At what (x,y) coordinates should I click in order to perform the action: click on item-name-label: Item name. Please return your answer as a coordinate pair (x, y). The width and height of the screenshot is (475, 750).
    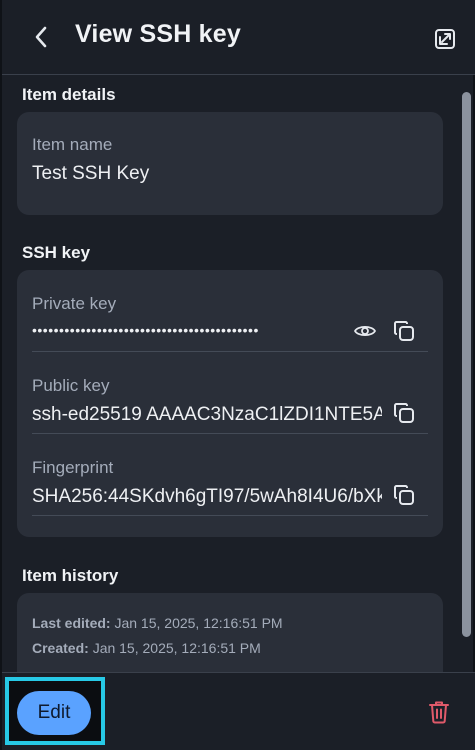
    Looking at the image, I should click on (72, 144).